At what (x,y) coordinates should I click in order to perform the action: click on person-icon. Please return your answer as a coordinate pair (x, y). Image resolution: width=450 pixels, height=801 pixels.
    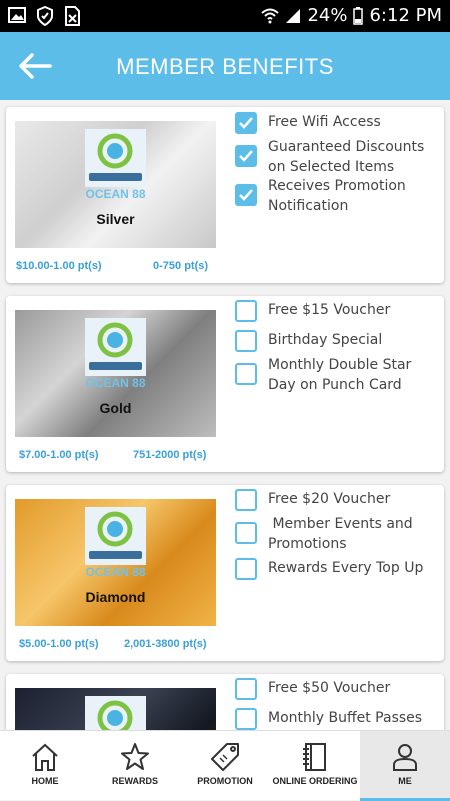
    Looking at the image, I should click on (405, 757).